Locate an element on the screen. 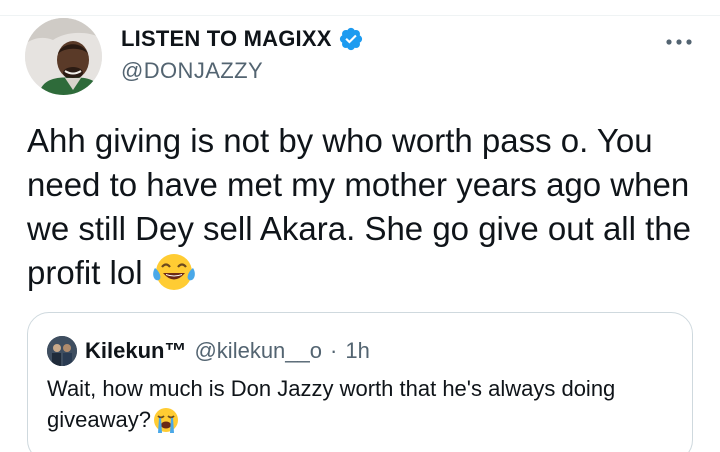 The image size is (720, 452). author-handle: @DONJAZZY is located at coordinates (192, 71).